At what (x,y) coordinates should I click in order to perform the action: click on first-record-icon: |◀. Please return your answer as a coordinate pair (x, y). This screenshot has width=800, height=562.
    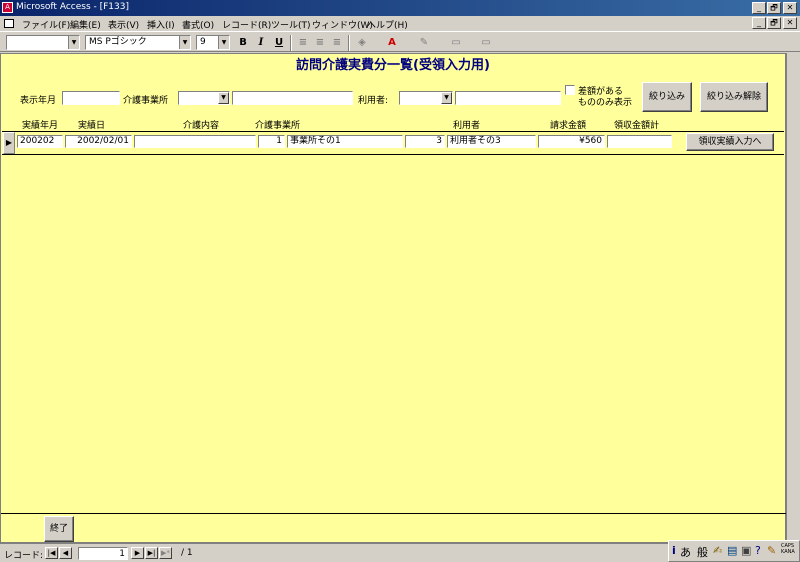
    Looking at the image, I should click on (51, 553).